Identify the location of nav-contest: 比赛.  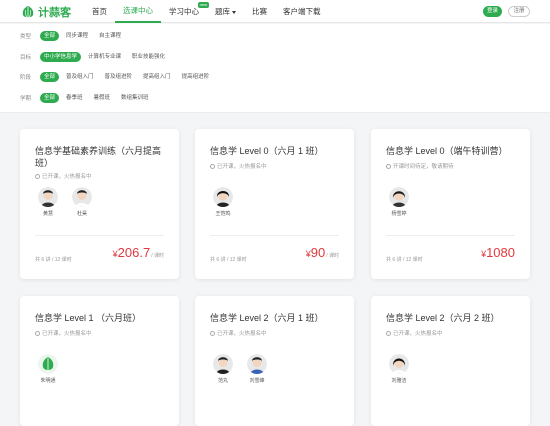
(259, 11).